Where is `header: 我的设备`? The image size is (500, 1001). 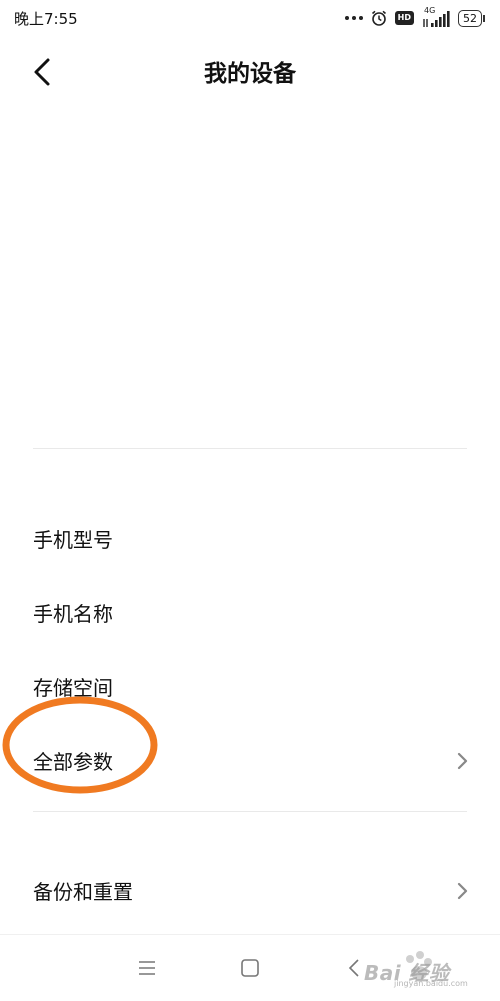
header: 我的设备 is located at coordinates (250, 72).